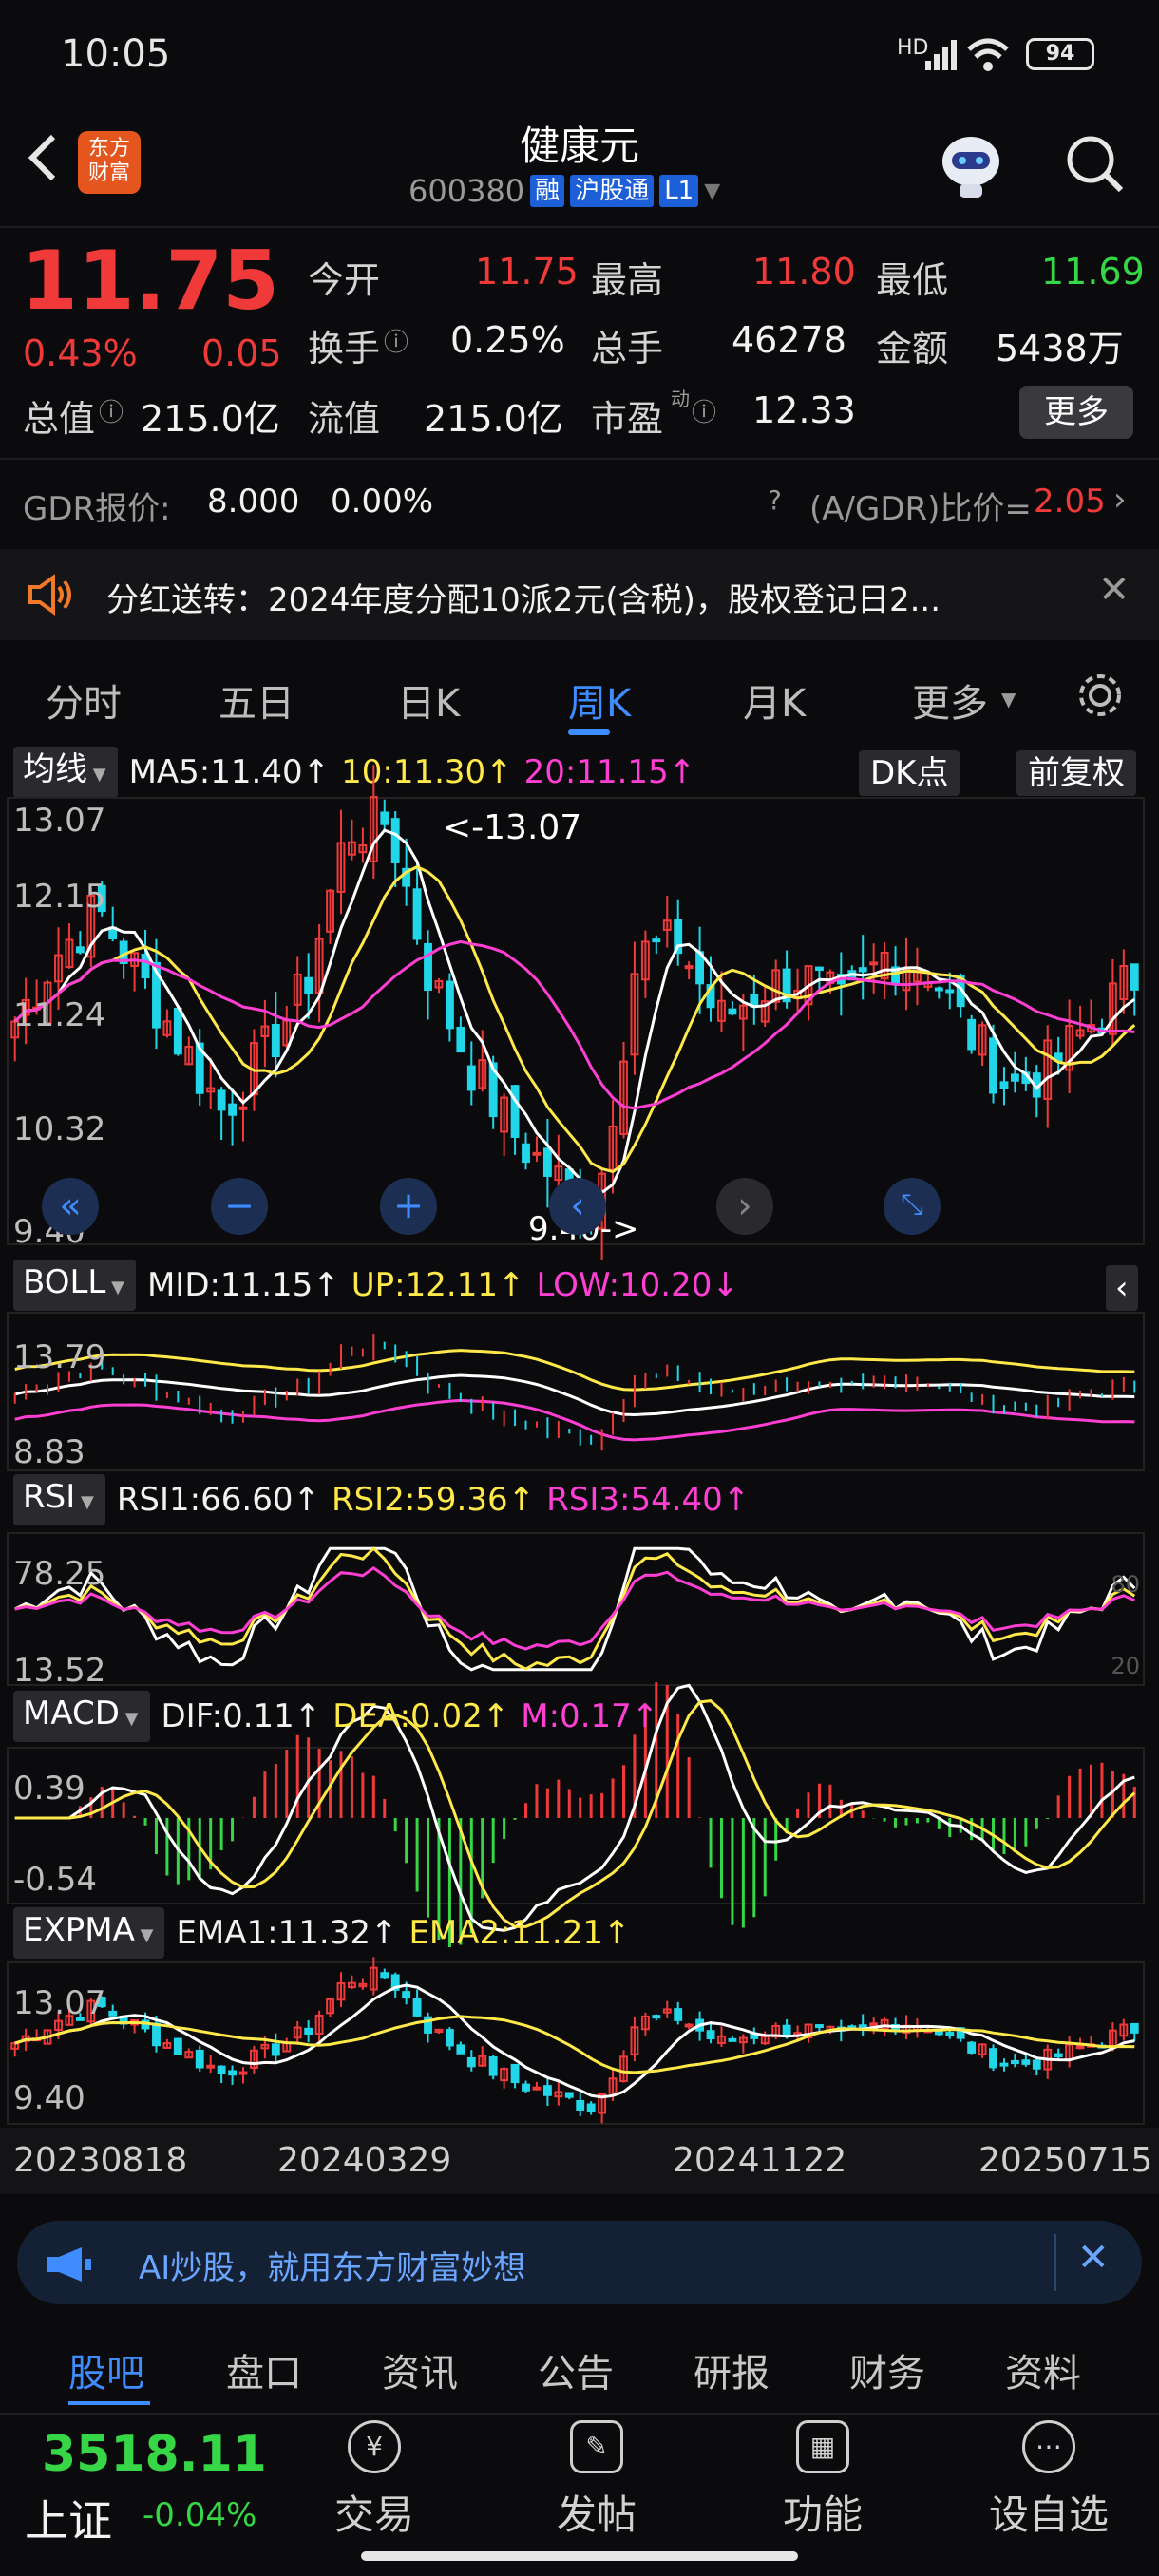  What do you see at coordinates (84, 700) in the screenshot?
I see `tab-intraday: 分时` at bounding box center [84, 700].